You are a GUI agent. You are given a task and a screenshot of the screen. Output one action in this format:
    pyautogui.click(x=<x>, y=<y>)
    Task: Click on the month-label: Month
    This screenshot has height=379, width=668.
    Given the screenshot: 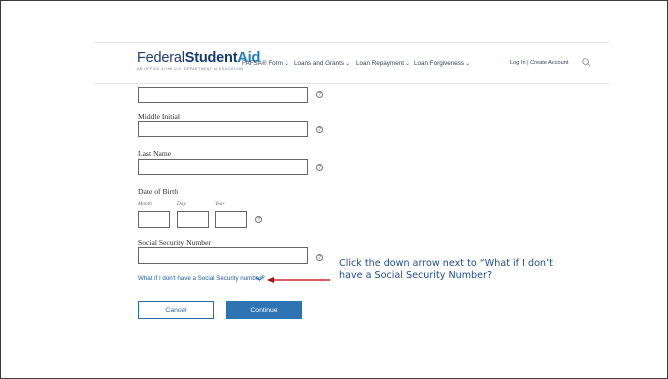 What is the action you would take?
    pyautogui.click(x=145, y=204)
    